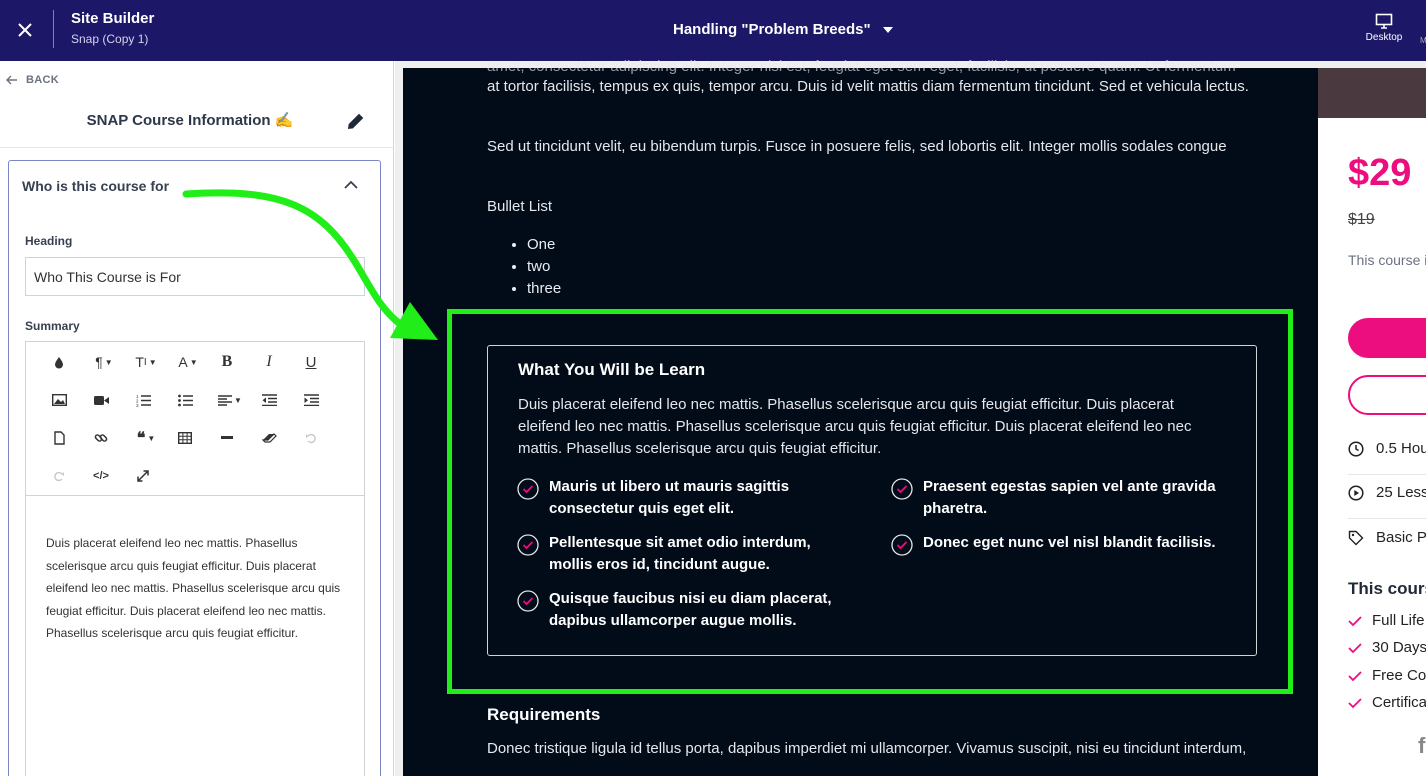 The width and height of the screenshot is (1426, 776). I want to click on ordered-list-icon: 123, so click(143, 400).